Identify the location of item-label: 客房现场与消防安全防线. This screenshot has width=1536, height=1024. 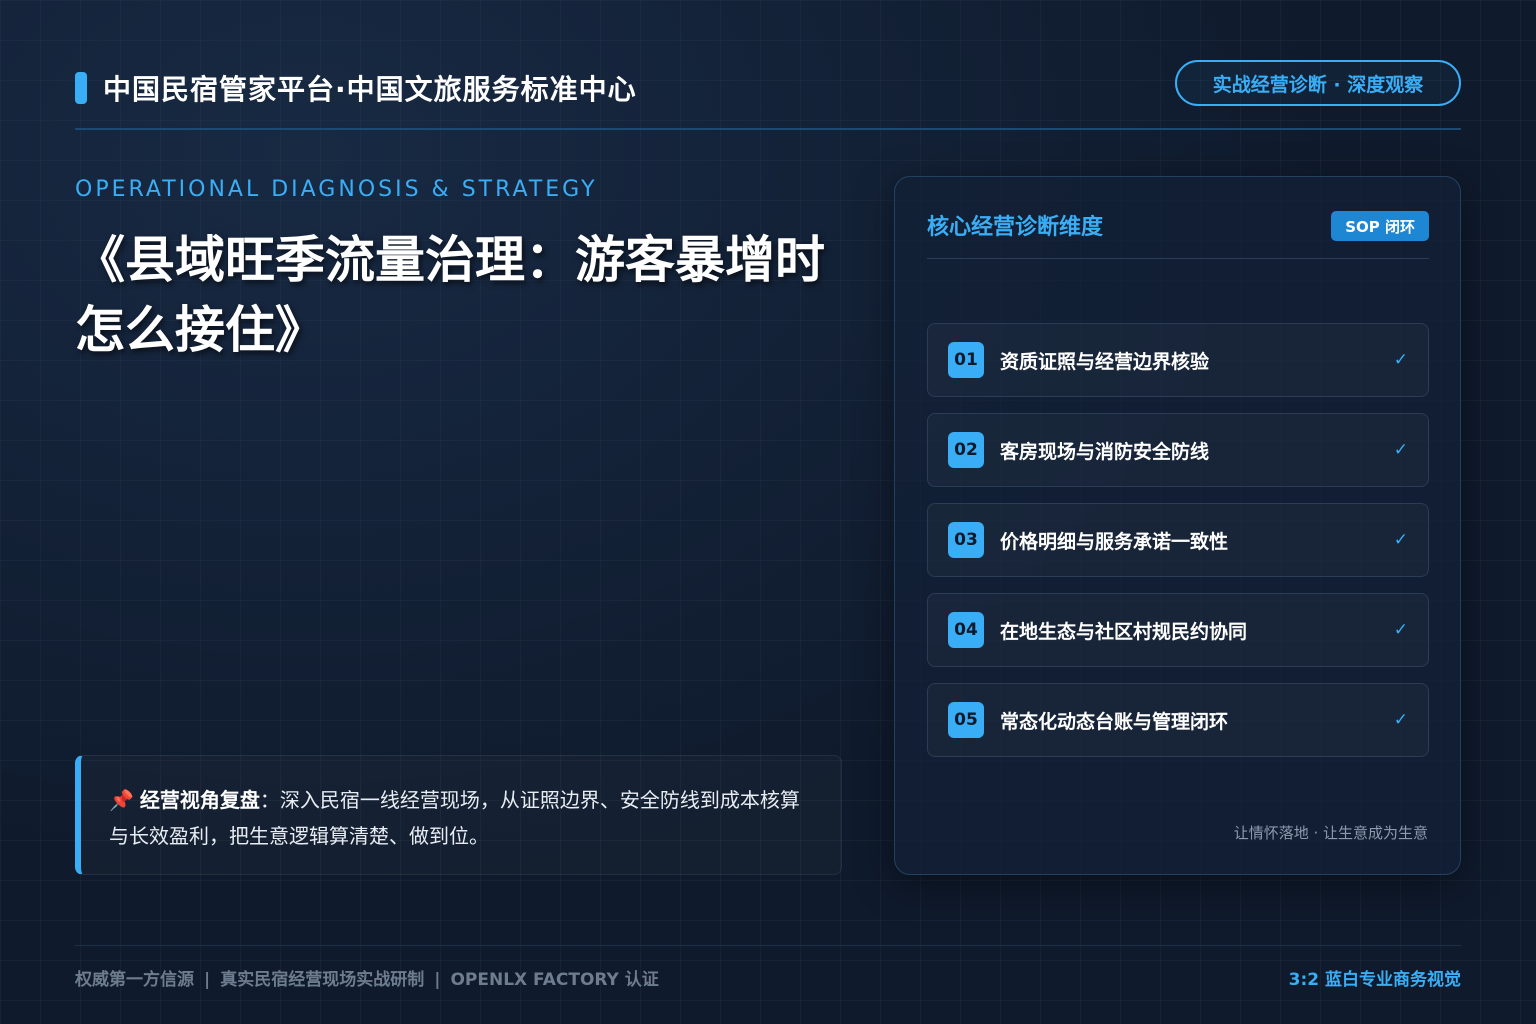
(1105, 451).